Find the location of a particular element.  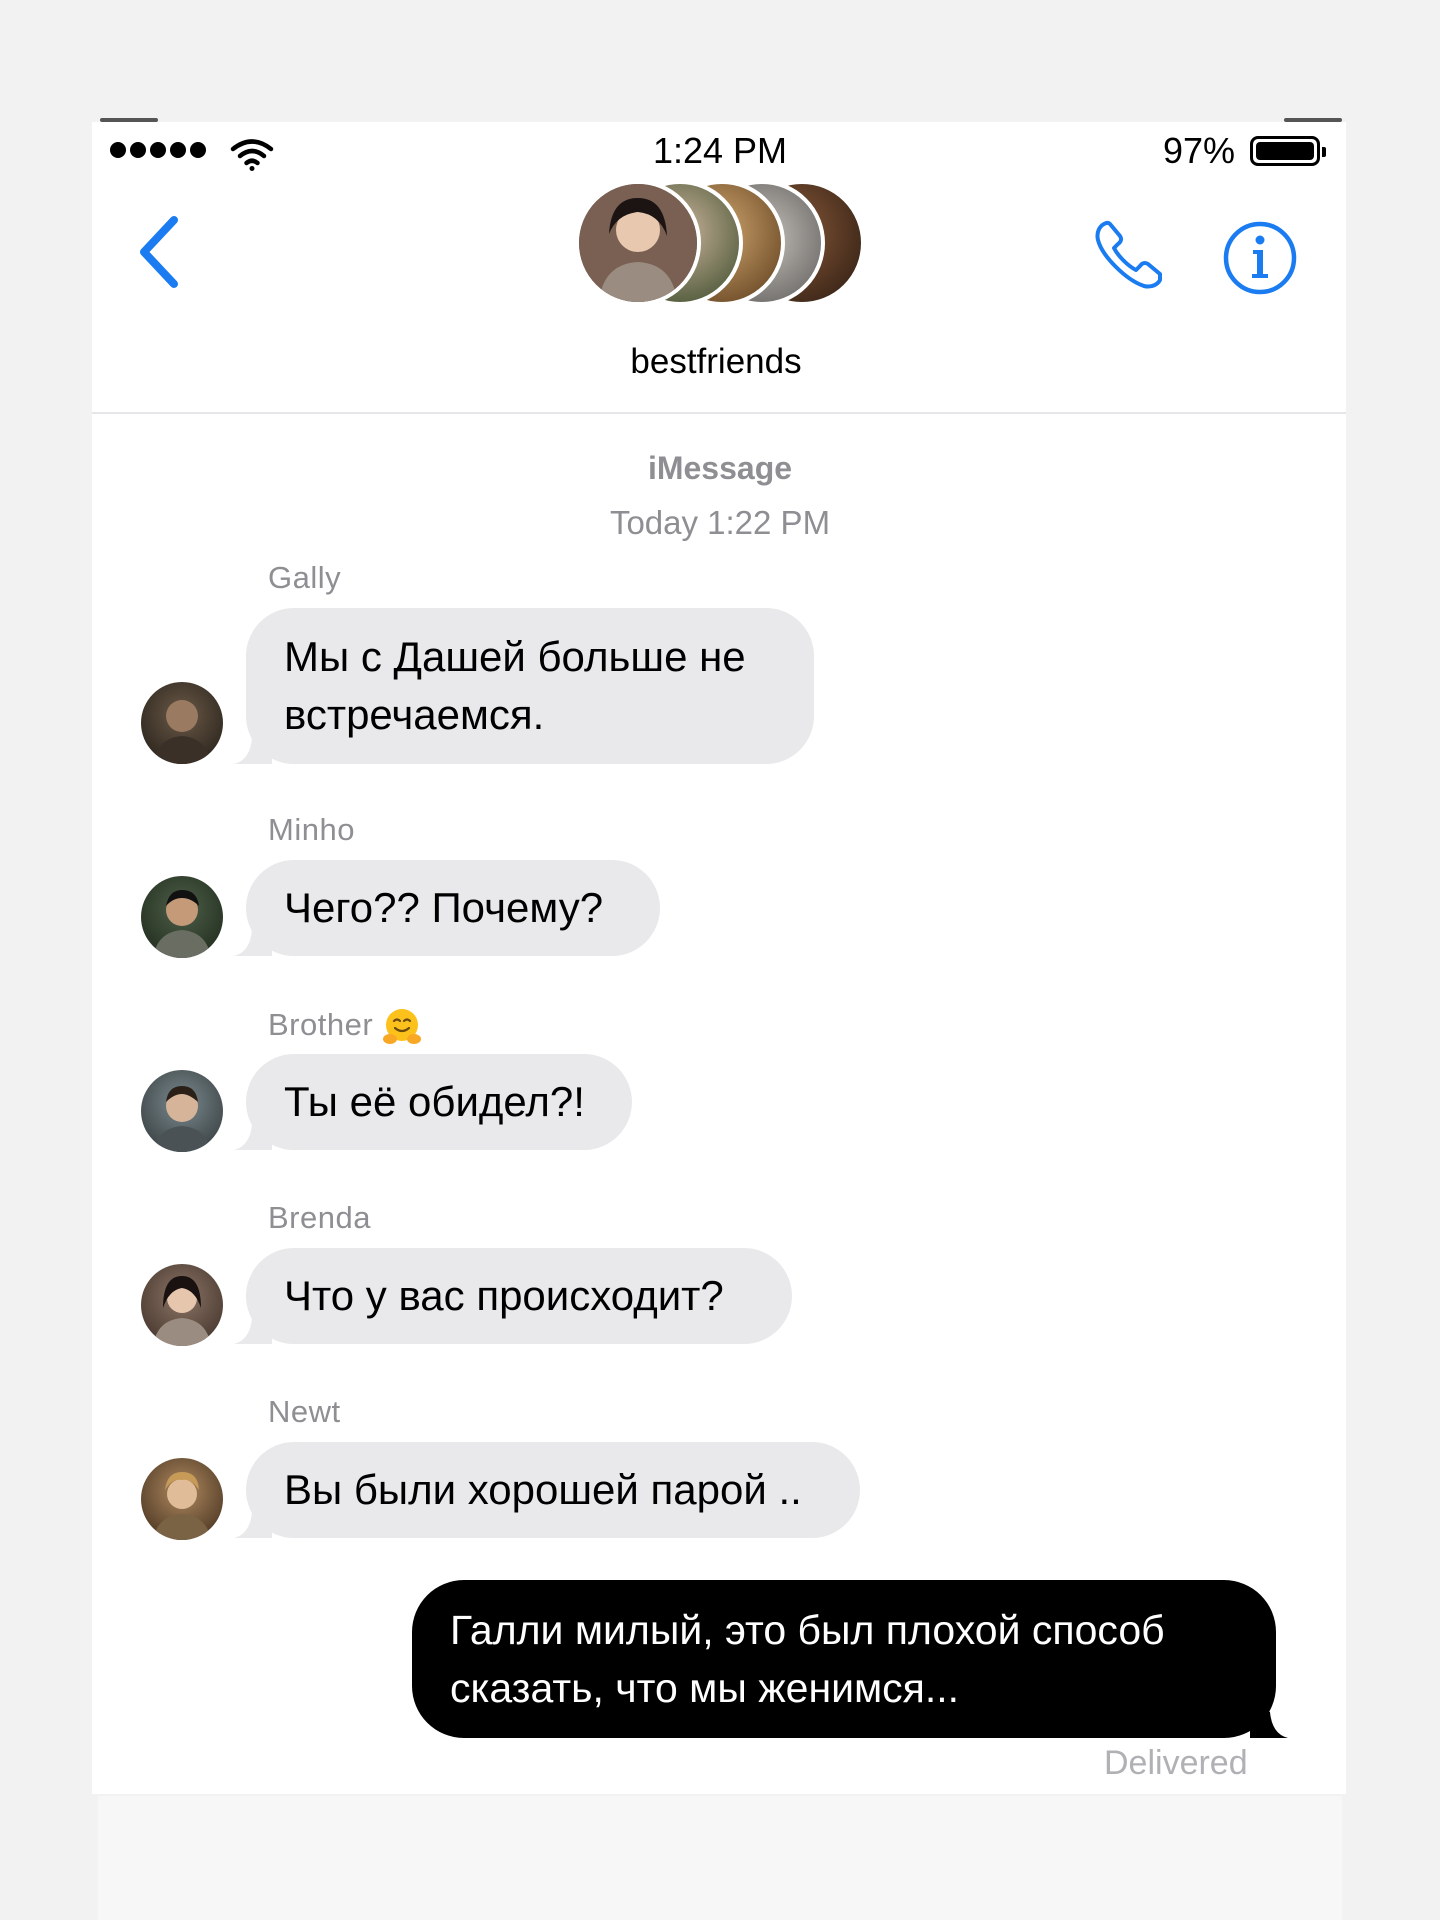

message-text: Вы были хорошей парой .. is located at coordinates (543, 1489).